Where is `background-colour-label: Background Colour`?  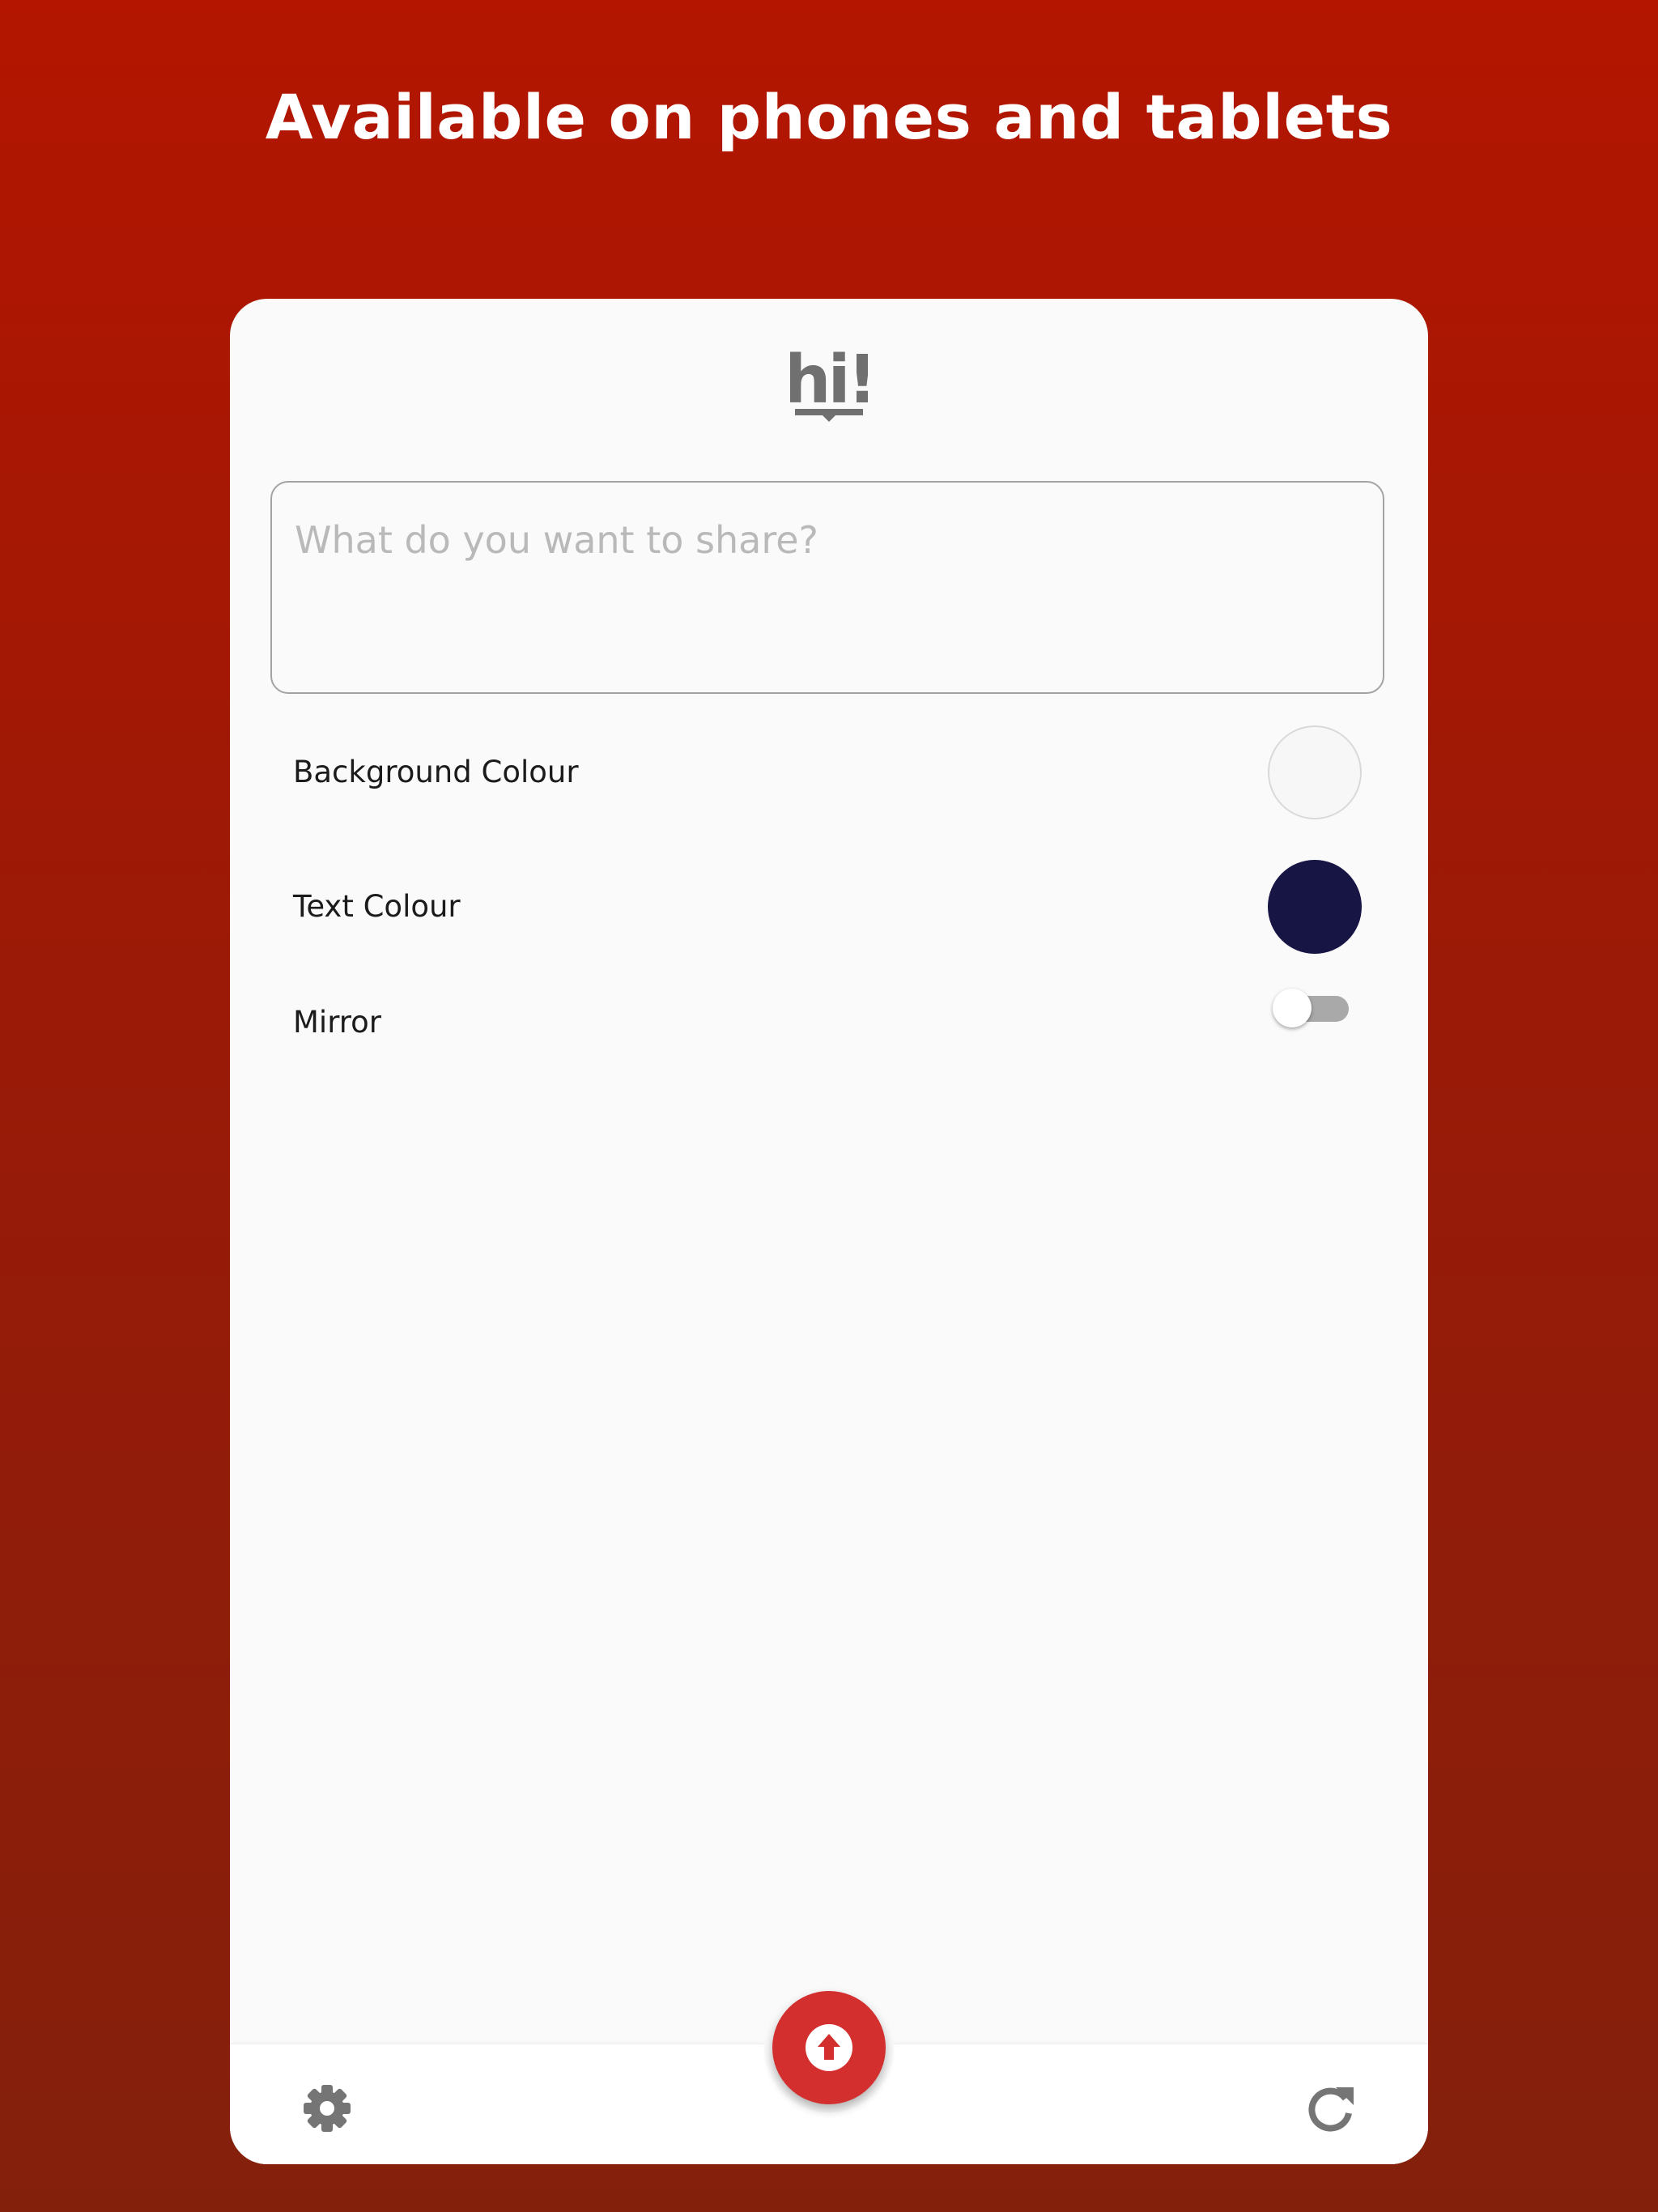
background-colour-label: Background Colour is located at coordinates (436, 772).